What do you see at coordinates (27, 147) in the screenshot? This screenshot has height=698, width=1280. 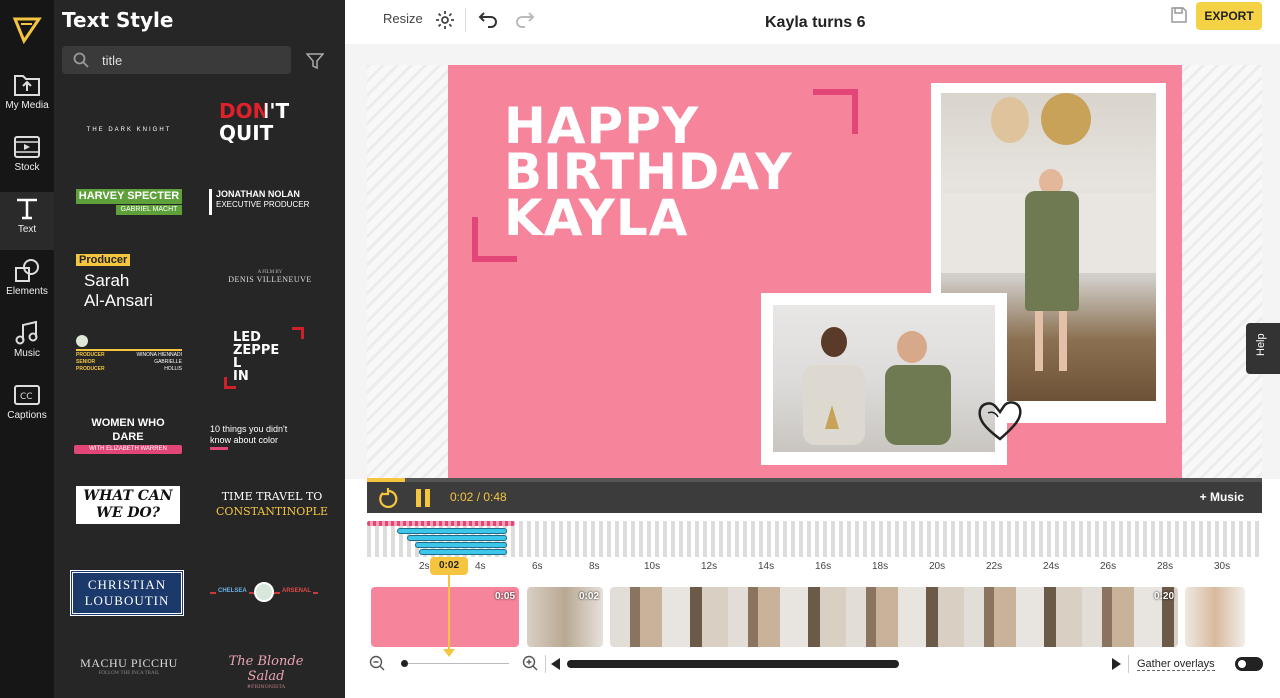 I see `film-icon` at bounding box center [27, 147].